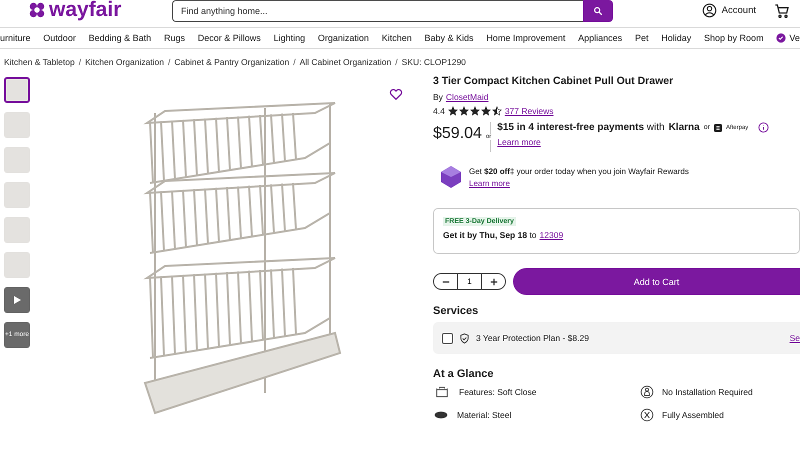 The width and height of the screenshot is (800, 451). Describe the element at coordinates (526, 38) in the screenshot. I see `nav-link: Home Improvement` at that location.